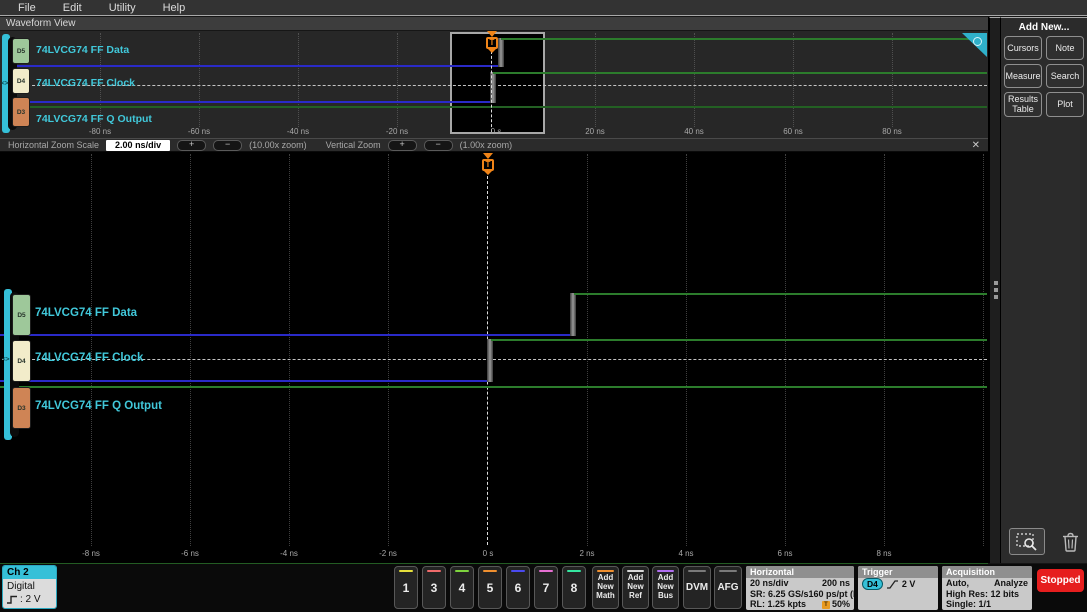 Image resolution: width=1087 pixels, height=612 pixels. Describe the element at coordinates (1023, 76) in the screenshot. I see `measure-button: Measure` at that location.